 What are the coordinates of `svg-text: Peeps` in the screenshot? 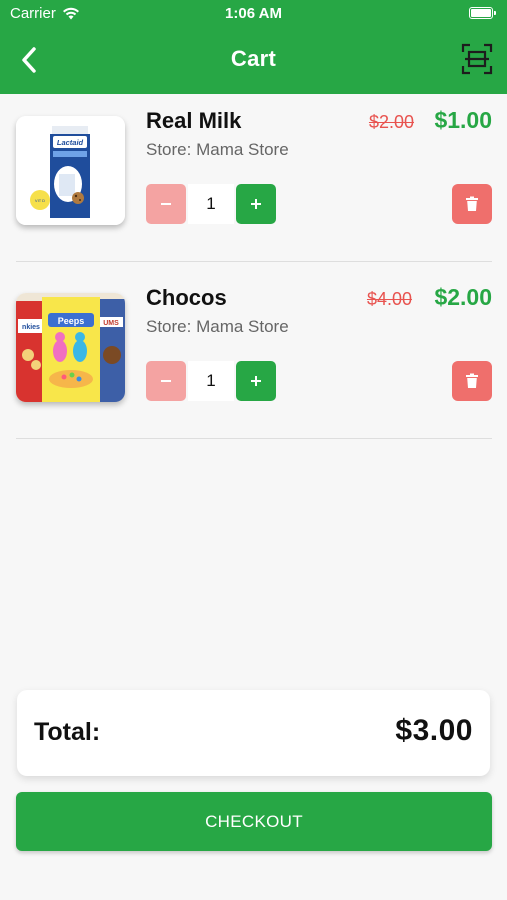 It's located at (71, 321).